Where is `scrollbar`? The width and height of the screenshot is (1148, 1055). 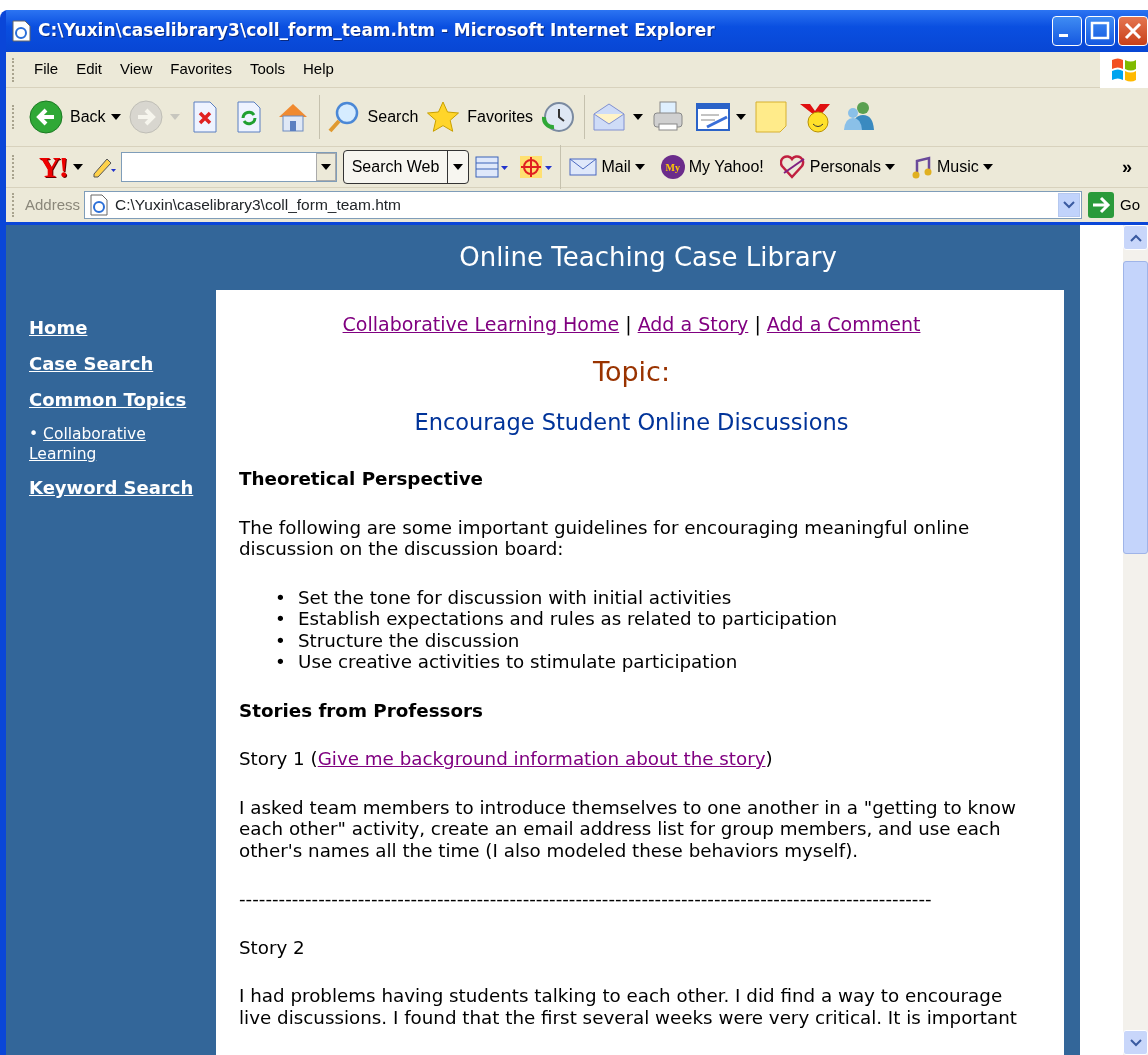
scrollbar is located at coordinates (1135, 640).